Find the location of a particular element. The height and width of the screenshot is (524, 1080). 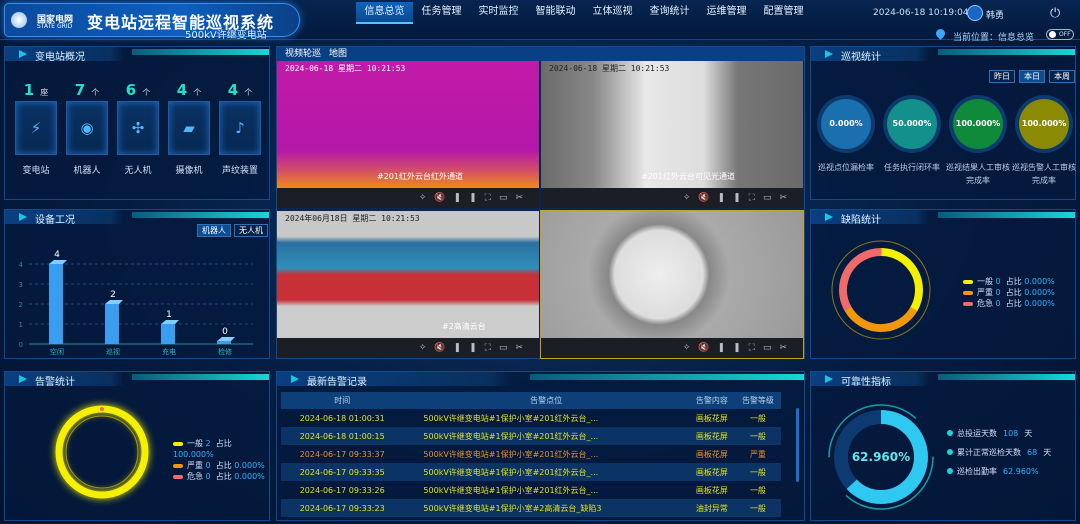

column-header: 告警等级 is located at coordinates (757, 400).